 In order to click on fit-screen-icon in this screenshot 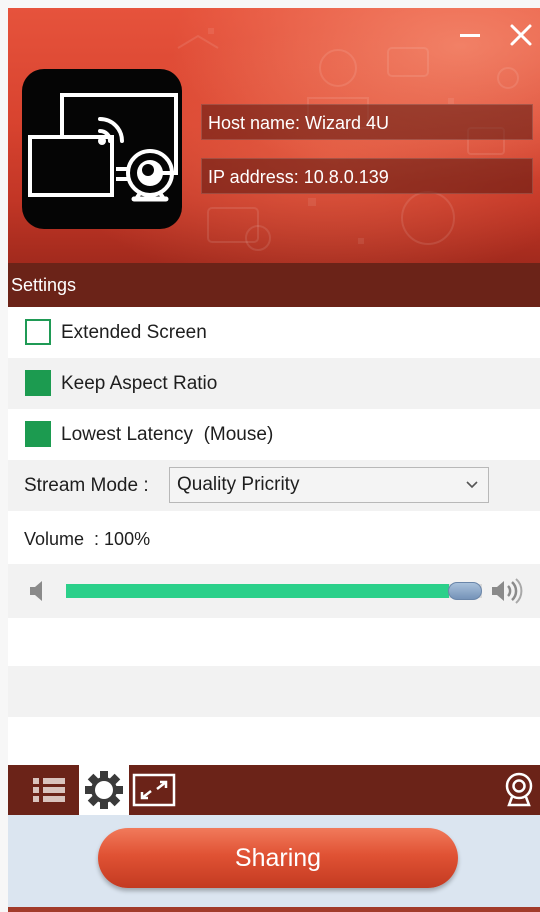, I will do `click(154, 790)`.